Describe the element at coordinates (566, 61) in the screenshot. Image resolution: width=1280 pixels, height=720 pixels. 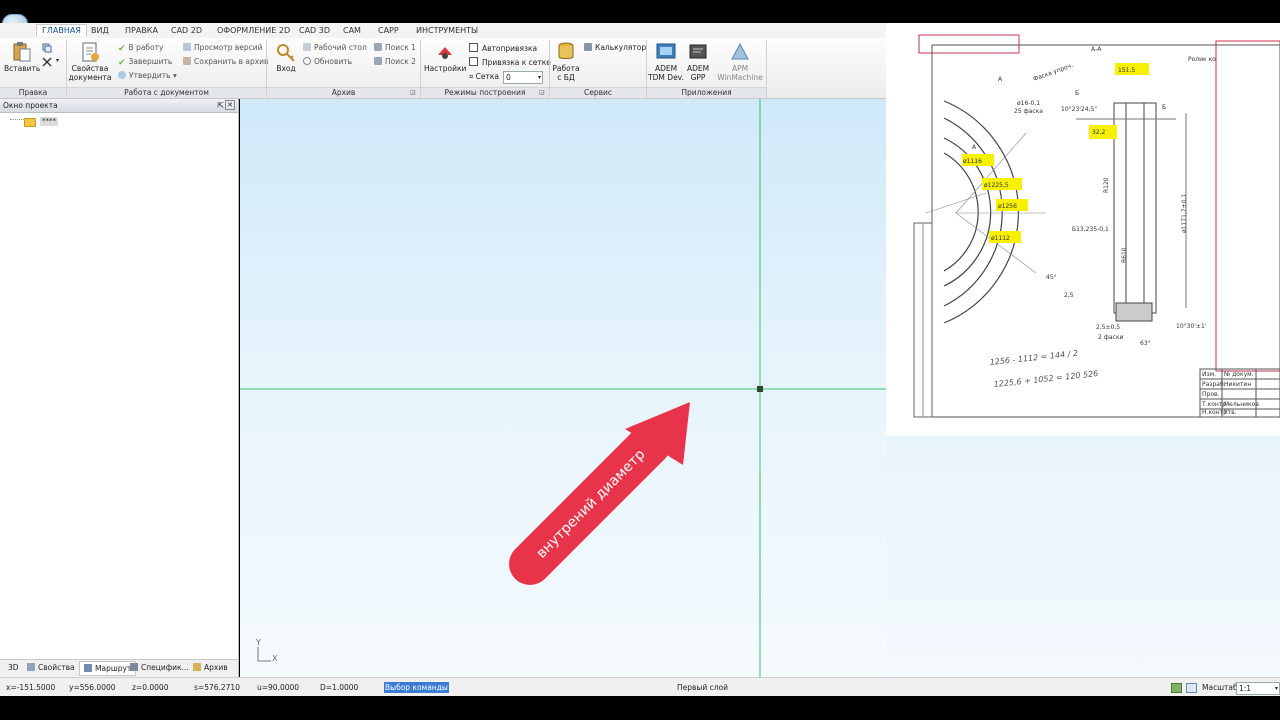
I see `db-work-button: Работа с БД` at that location.